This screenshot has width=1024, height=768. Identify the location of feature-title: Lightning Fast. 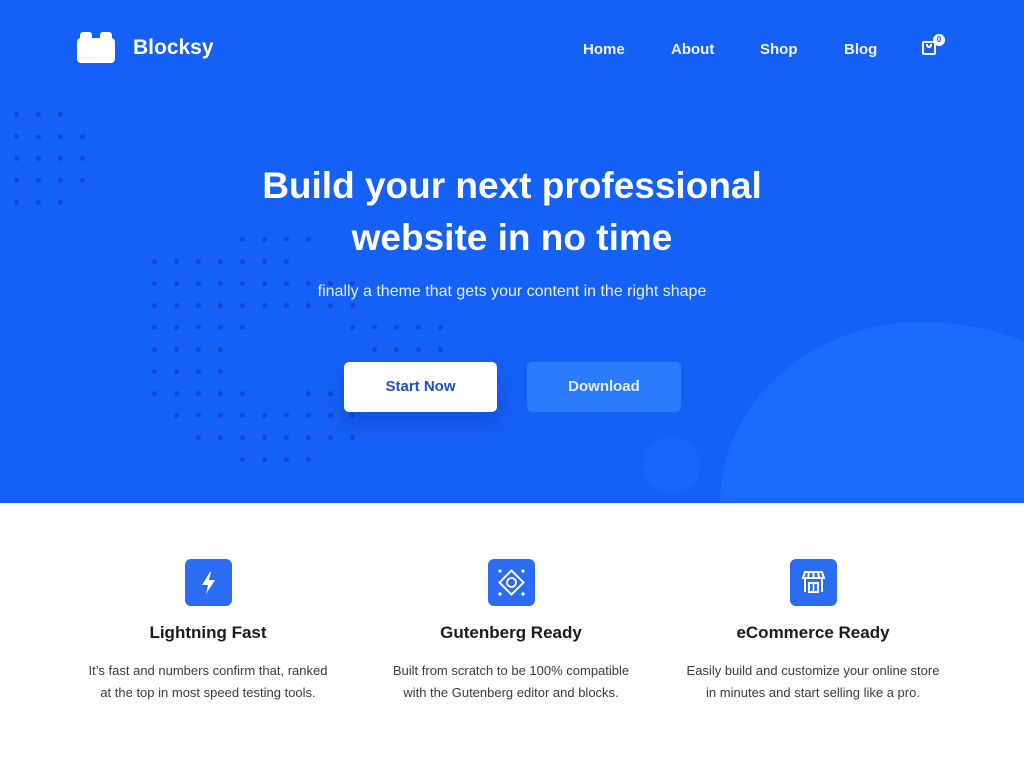
(208, 632).